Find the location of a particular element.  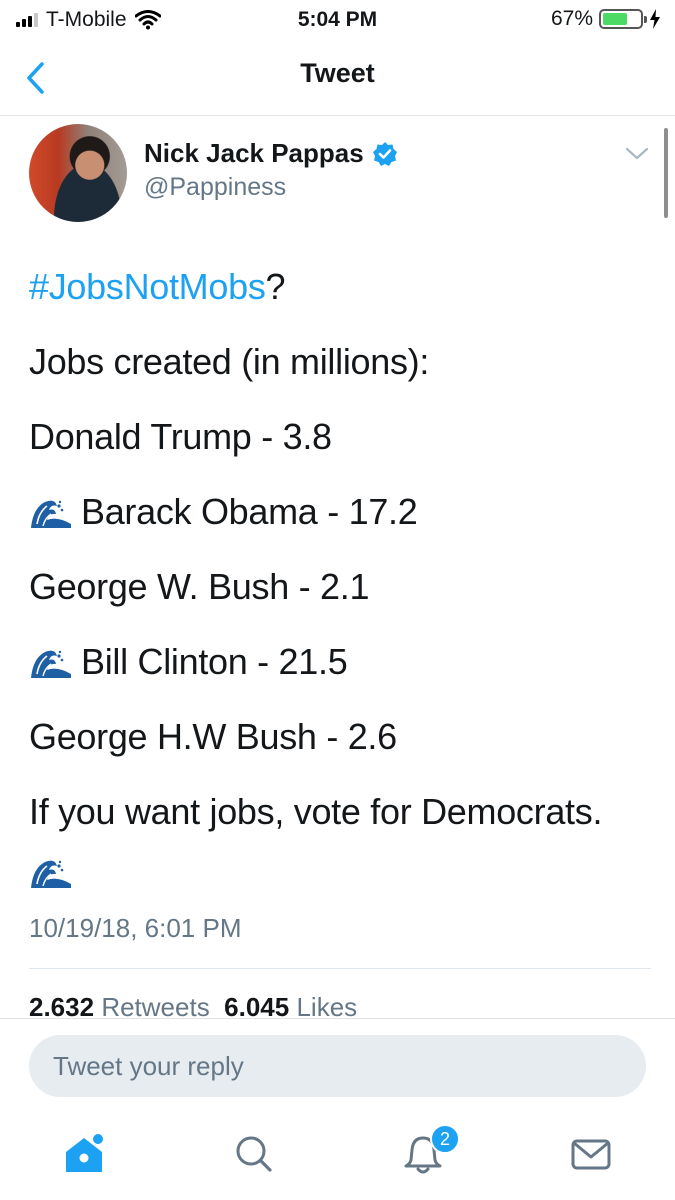

divider is located at coordinates (340, 968).